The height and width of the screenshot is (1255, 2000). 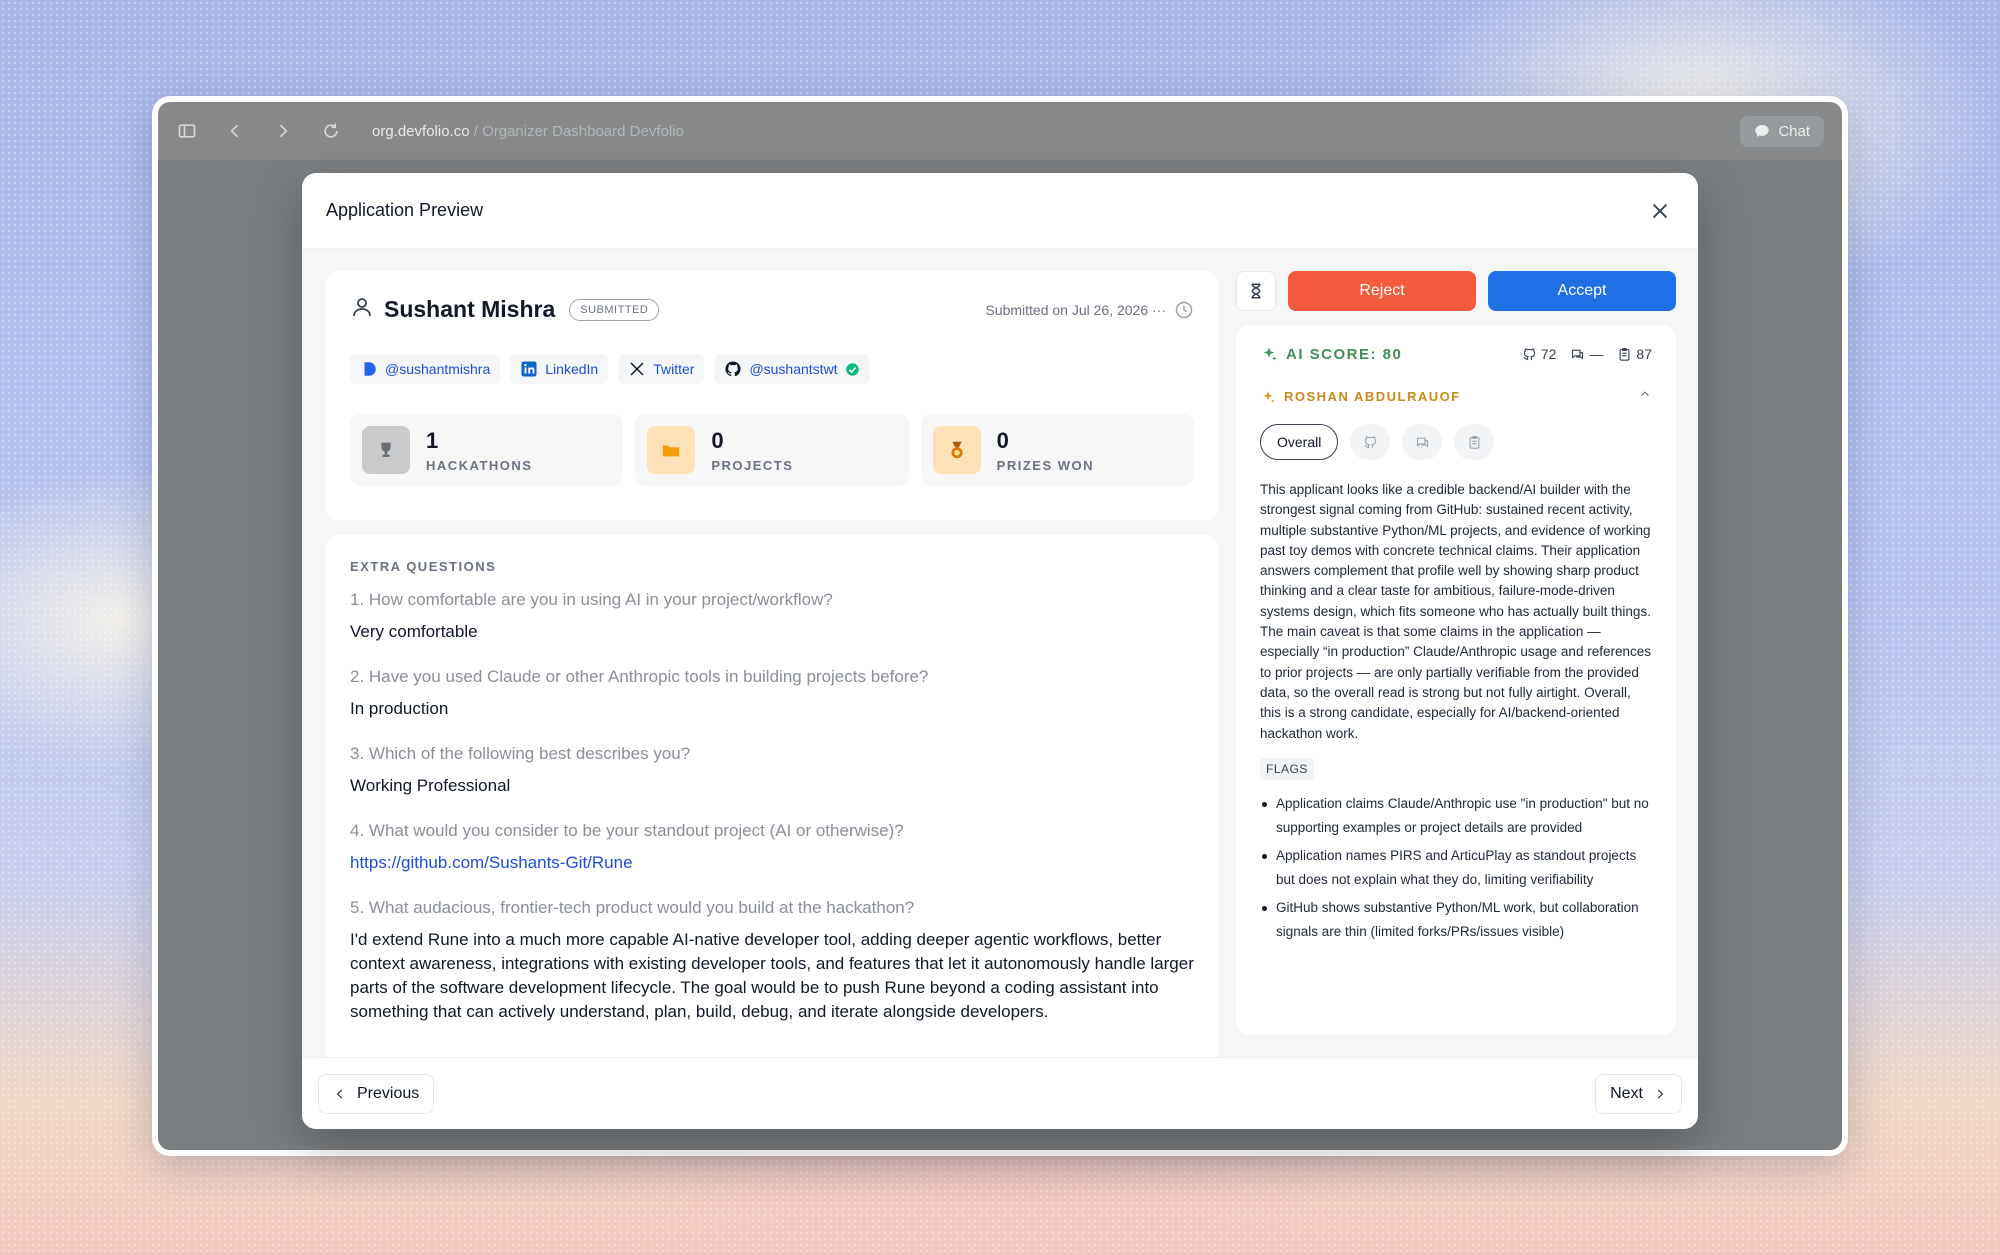 I want to click on medal-icon, so click(x=956, y=450).